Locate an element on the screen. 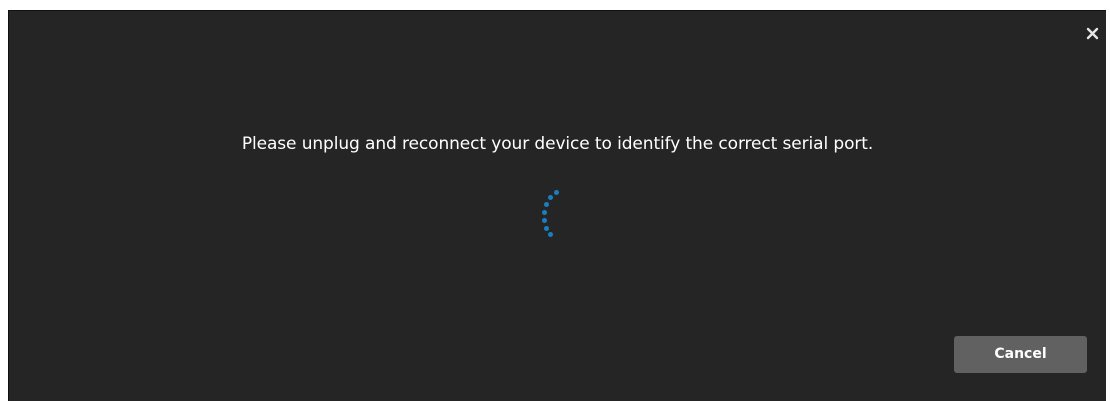 This screenshot has width=1110, height=401. close-icon is located at coordinates (1092, 33).